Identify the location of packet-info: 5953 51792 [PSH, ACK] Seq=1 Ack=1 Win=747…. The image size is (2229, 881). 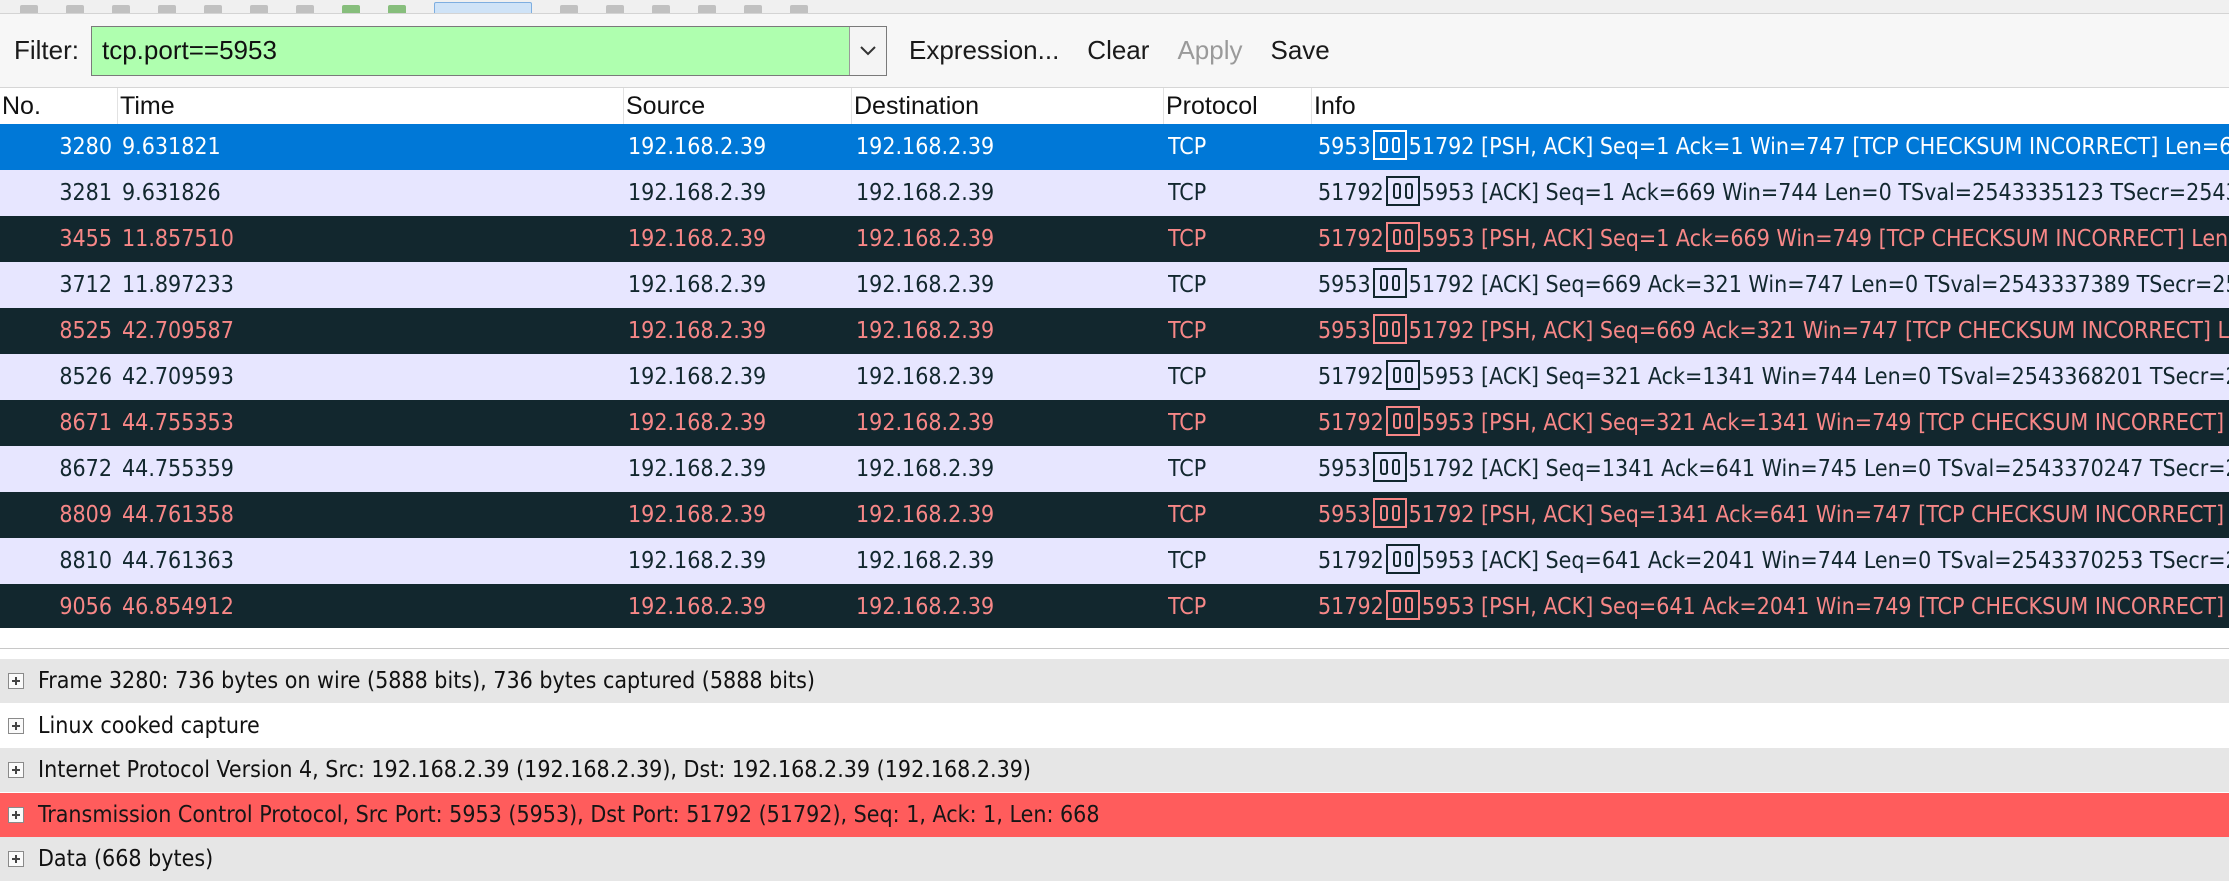
(1773, 147).